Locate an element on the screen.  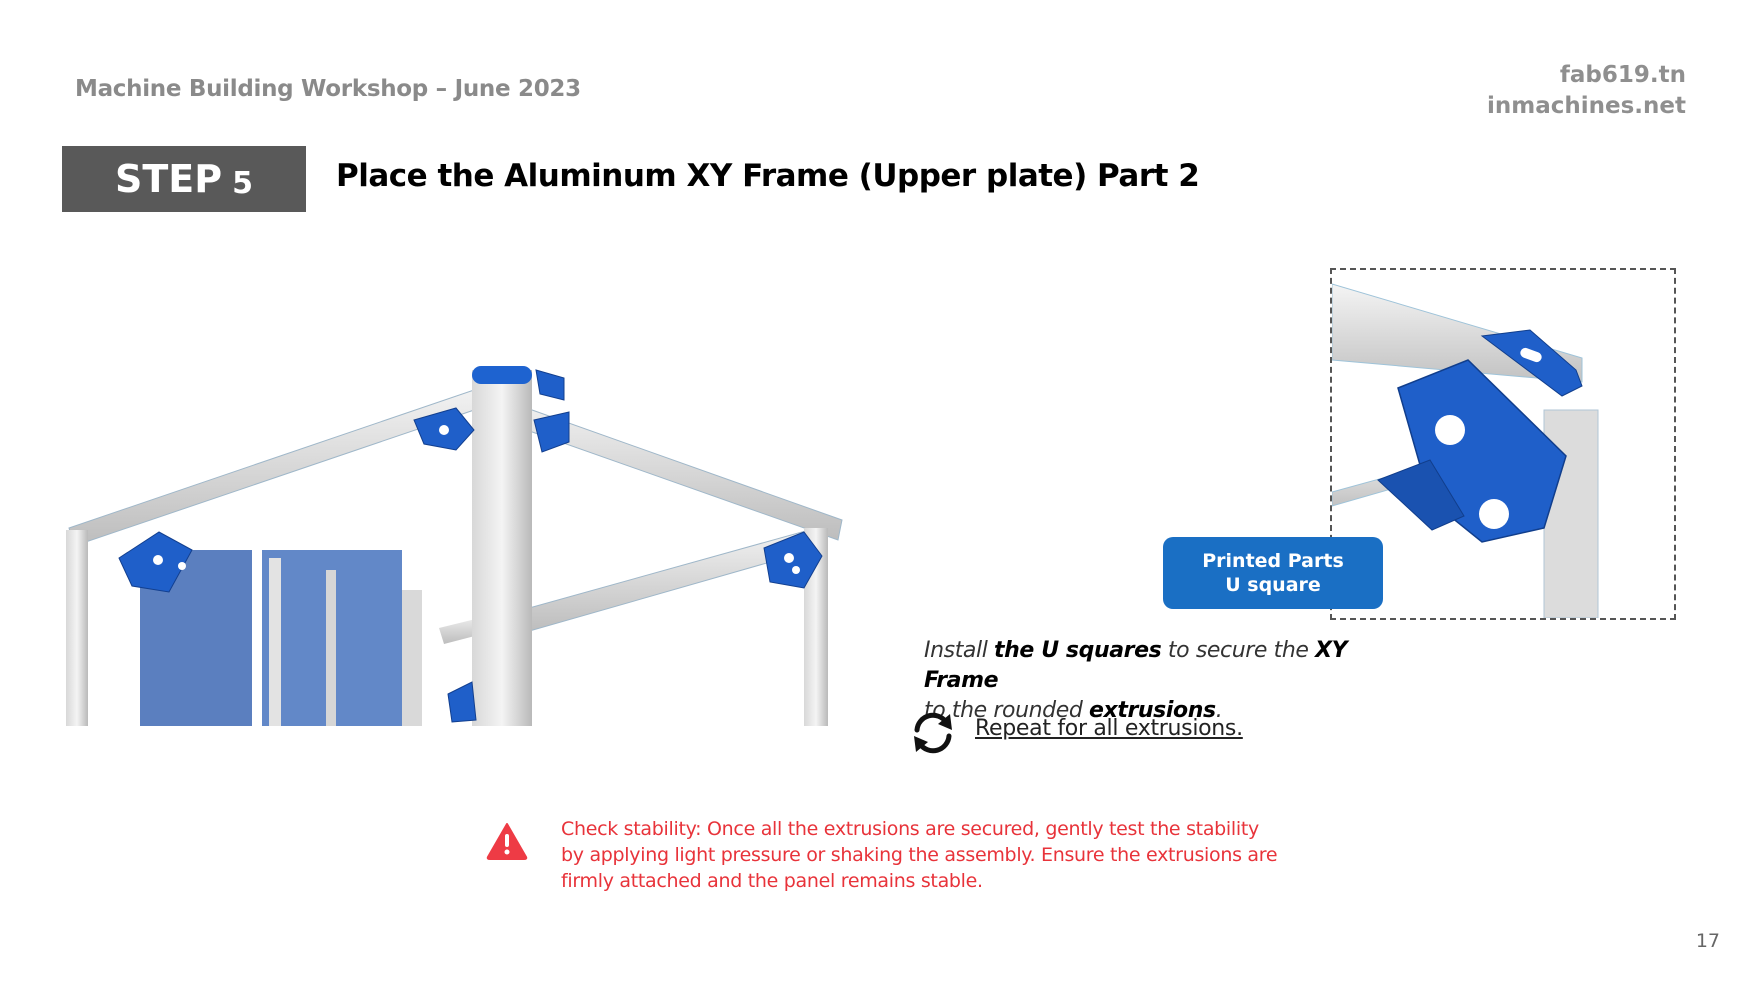
refresh-icon is located at coordinates (933, 733).